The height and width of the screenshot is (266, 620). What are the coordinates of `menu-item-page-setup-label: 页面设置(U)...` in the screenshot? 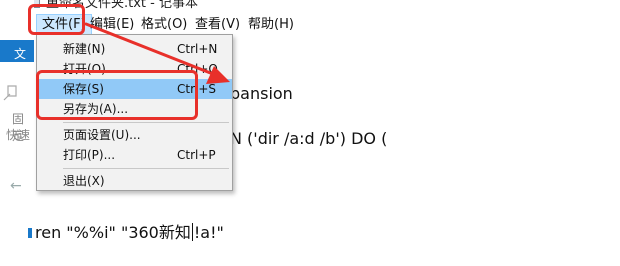 It's located at (102, 135).